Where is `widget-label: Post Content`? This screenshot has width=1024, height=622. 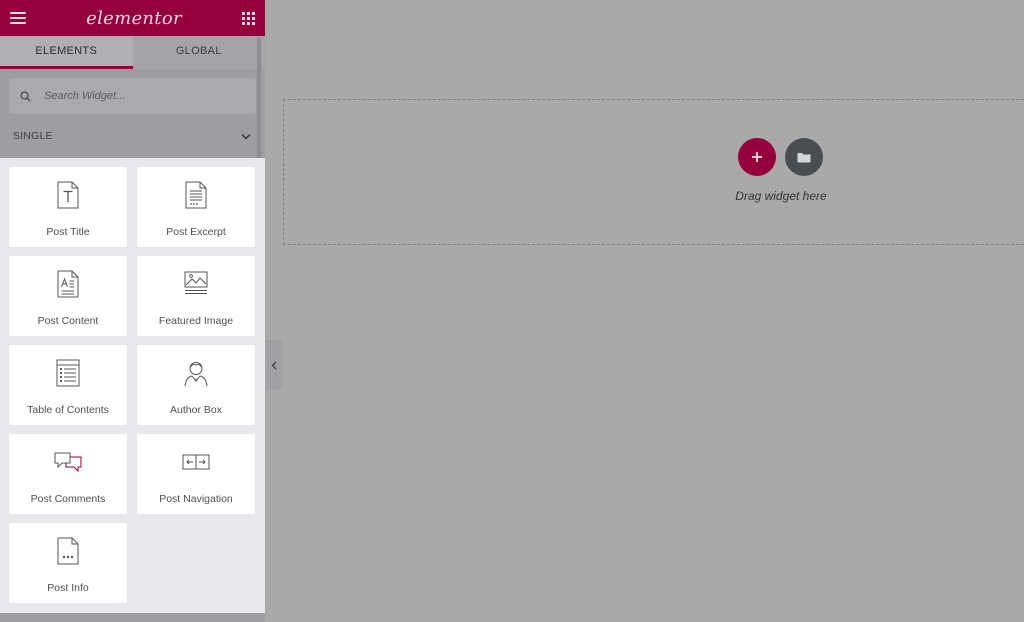 widget-label: Post Content is located at coordinates (68, 321).